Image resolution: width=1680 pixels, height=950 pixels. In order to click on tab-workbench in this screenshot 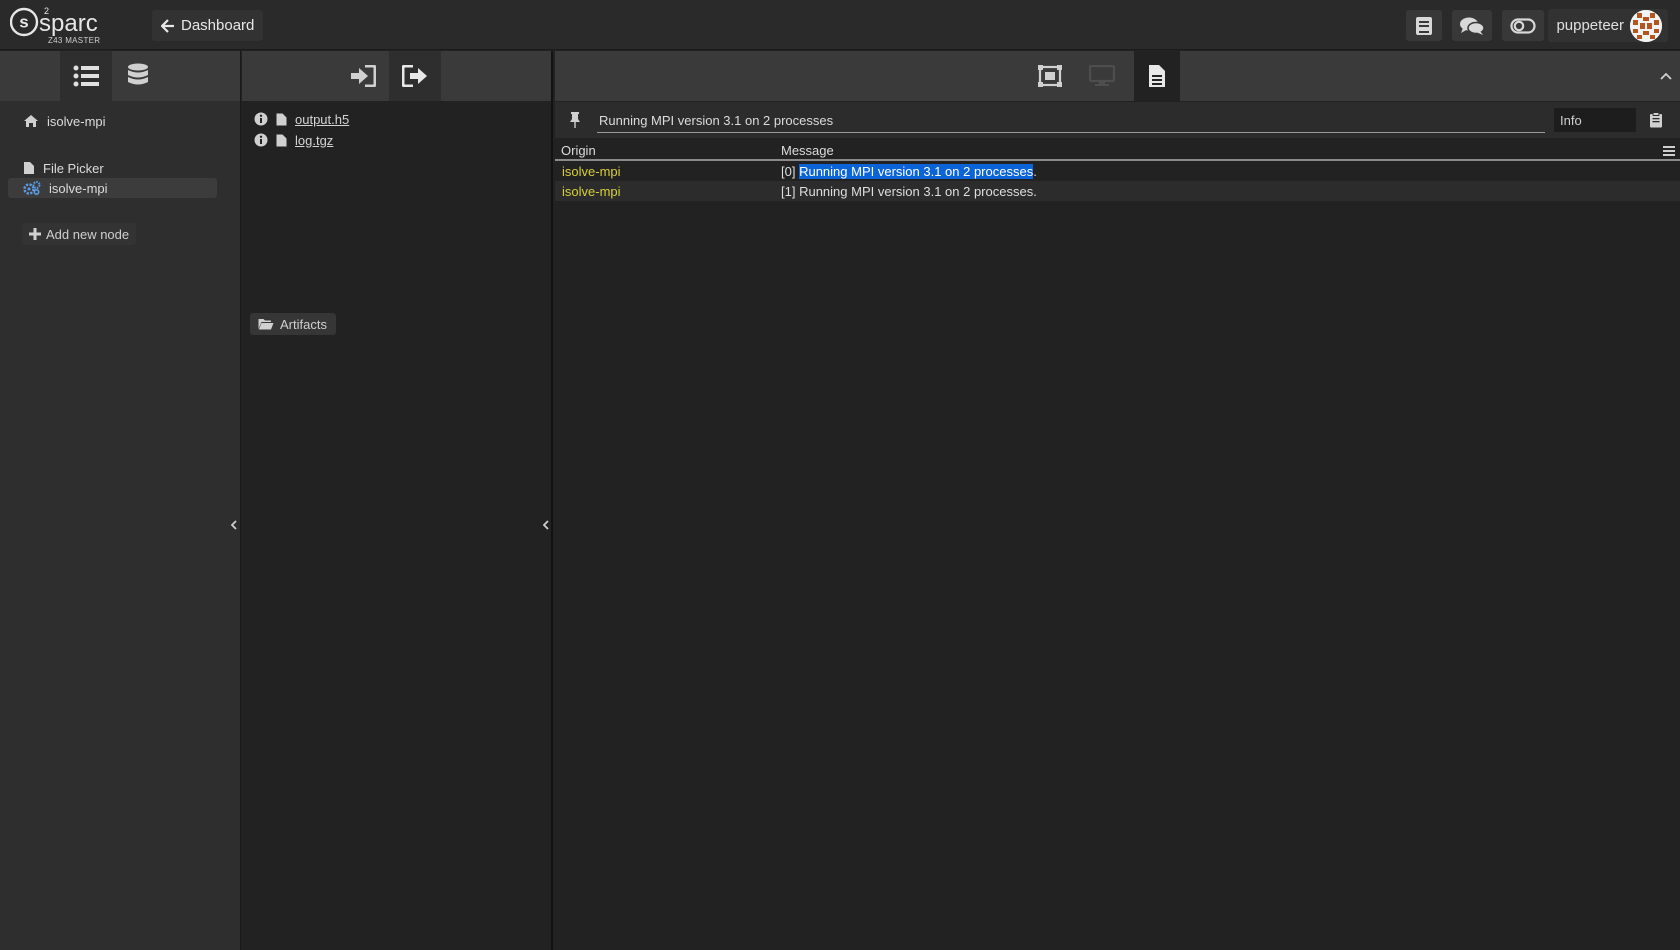, I will do `click(1050, 76)`.